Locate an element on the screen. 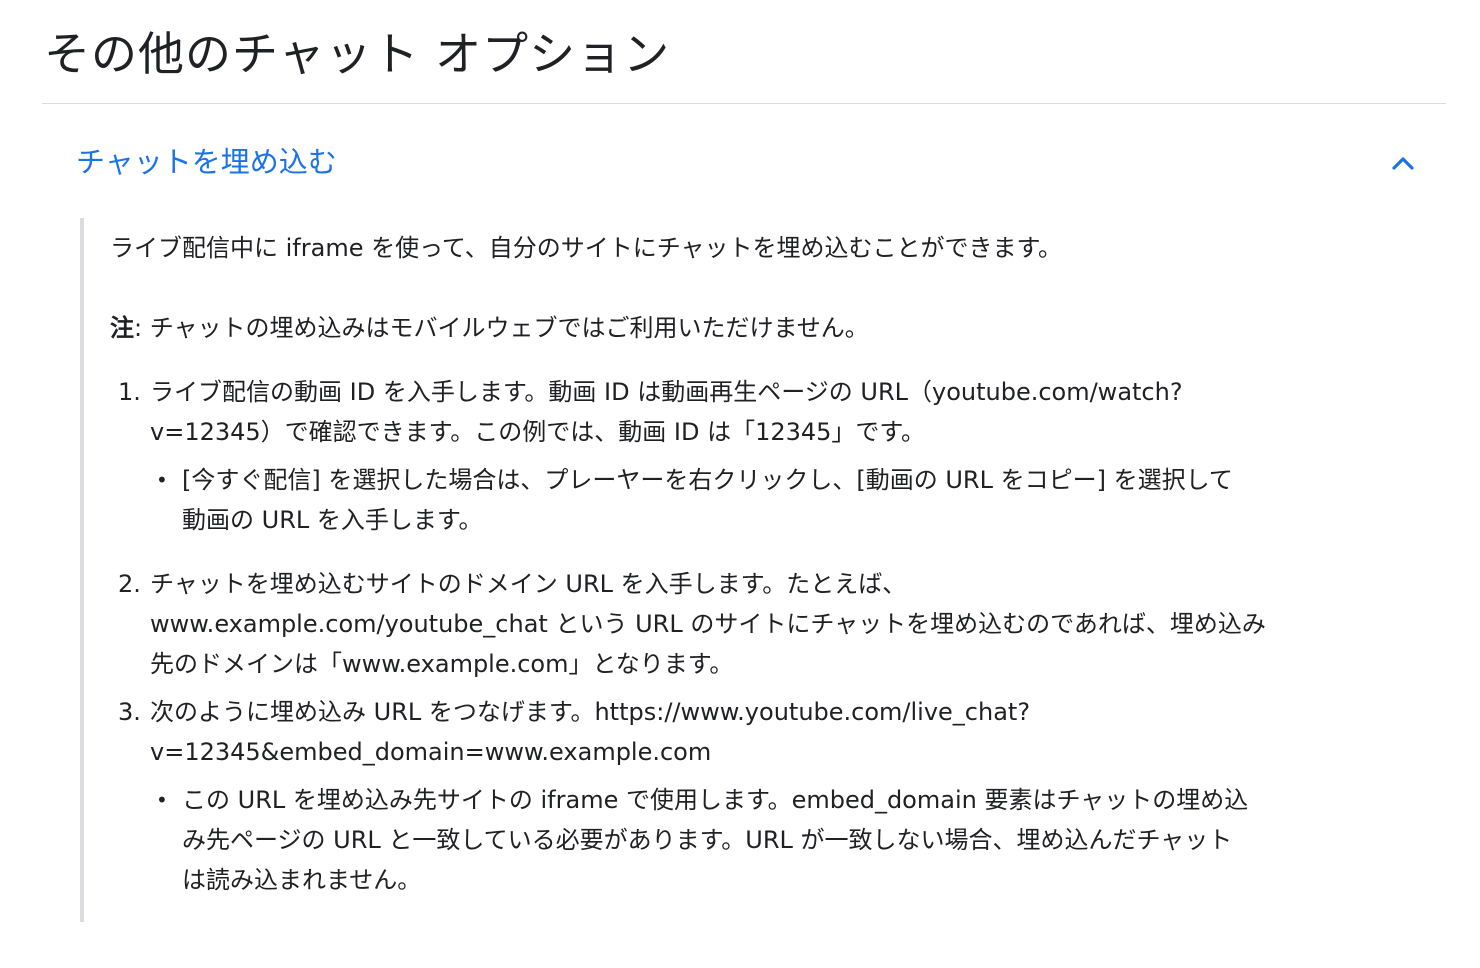 The height and width of the screenshot is (968, 1480). divider is located at coordinates (744, 103).